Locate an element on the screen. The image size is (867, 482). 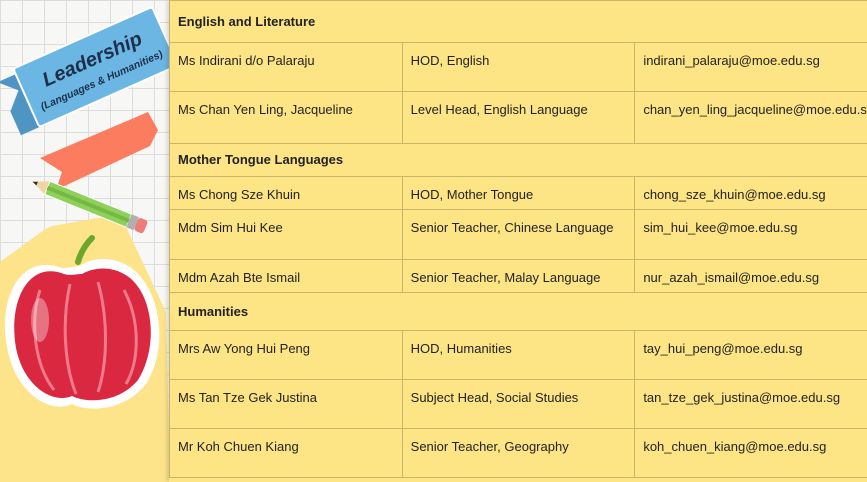
coral-ribbon is located at coordinates (99, 151).